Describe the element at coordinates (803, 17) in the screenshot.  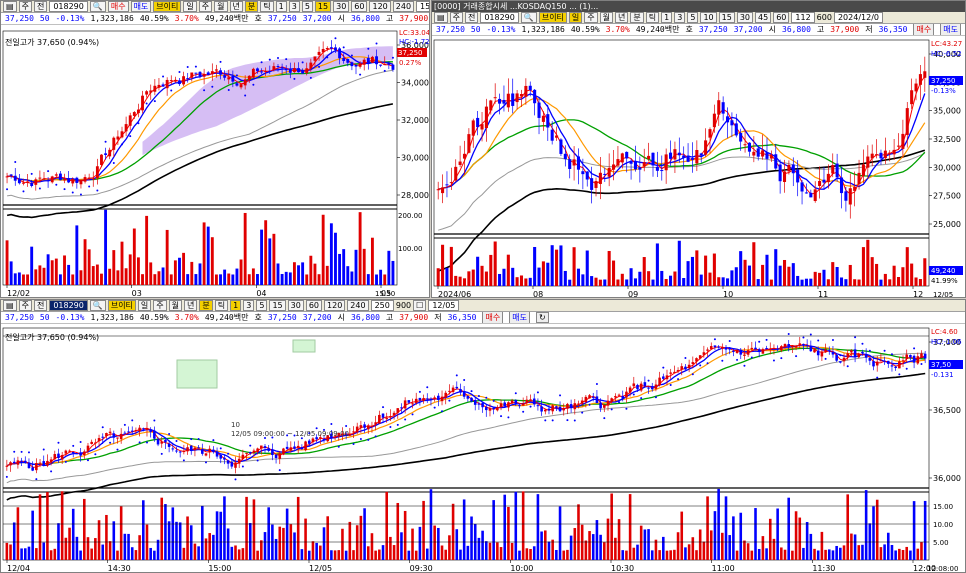
I see `count-input: 112` at that location.